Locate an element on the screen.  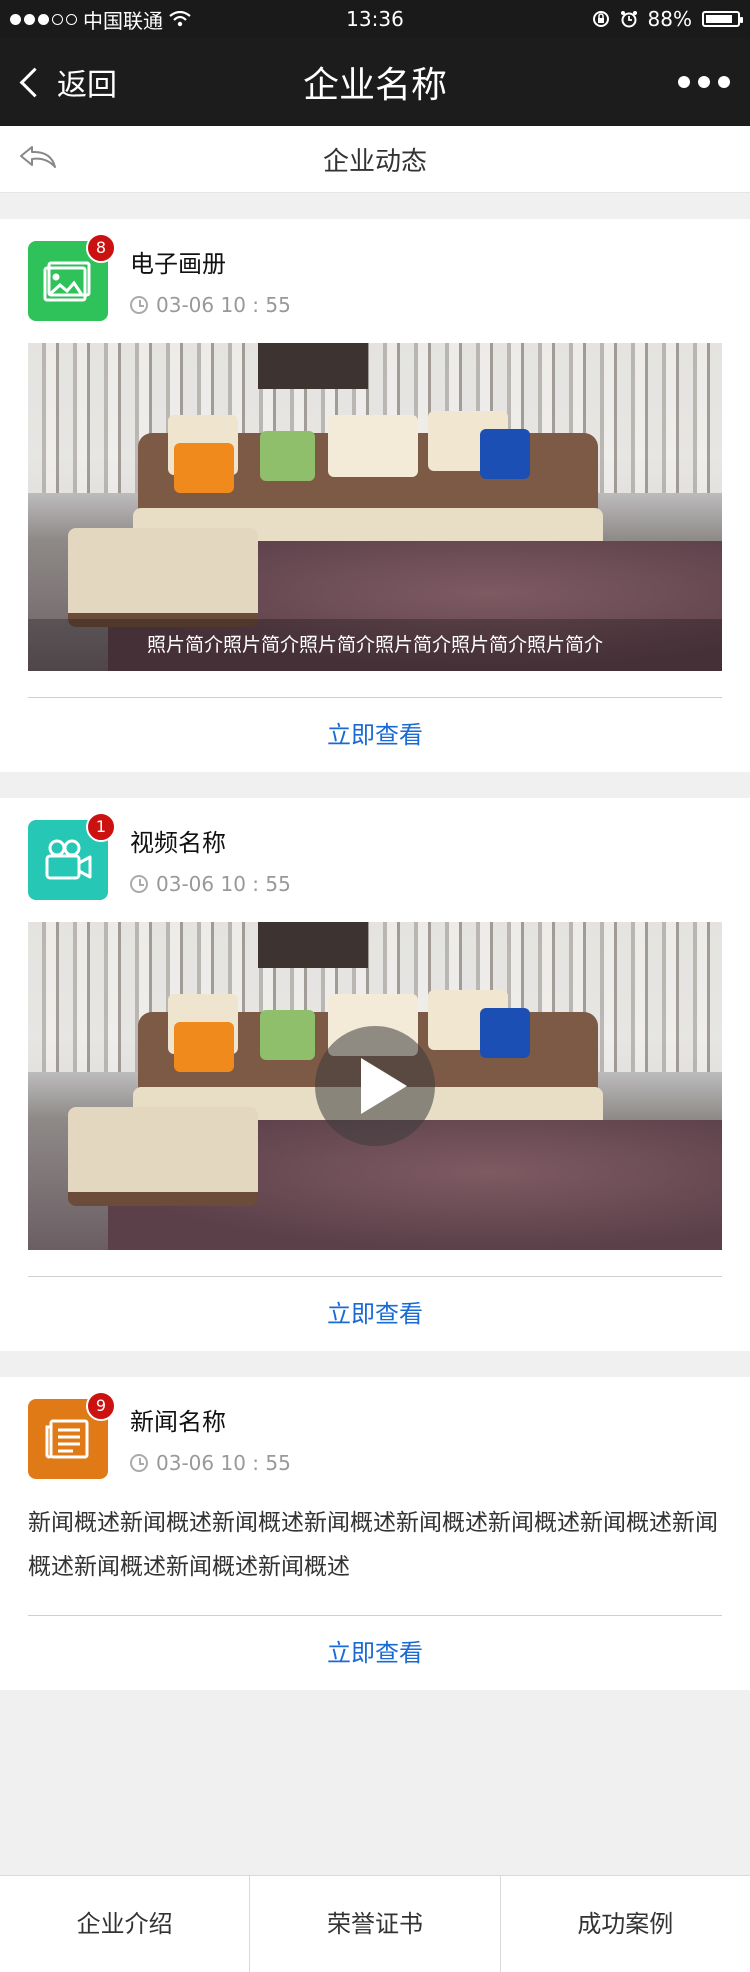
chevron-left-icon is located at coordinates (34, 82).